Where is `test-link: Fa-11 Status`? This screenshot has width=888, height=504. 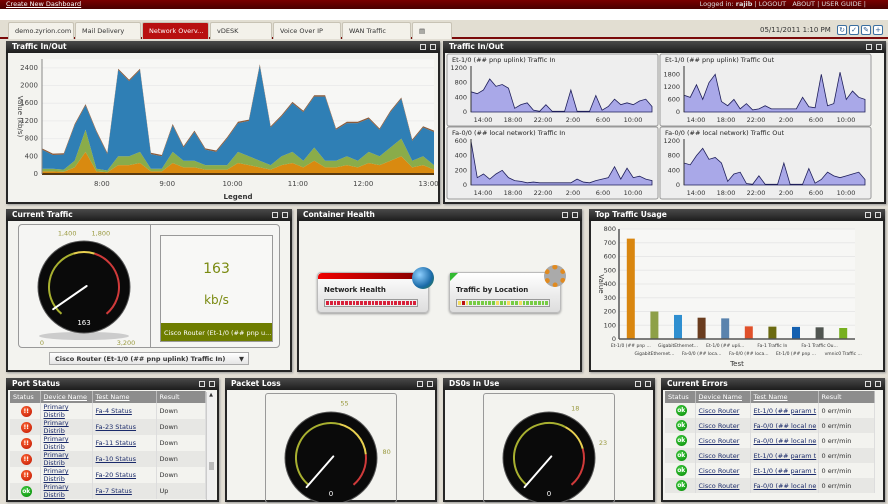
test-link: Fa-11 Status is located at coordinates (116, 443).